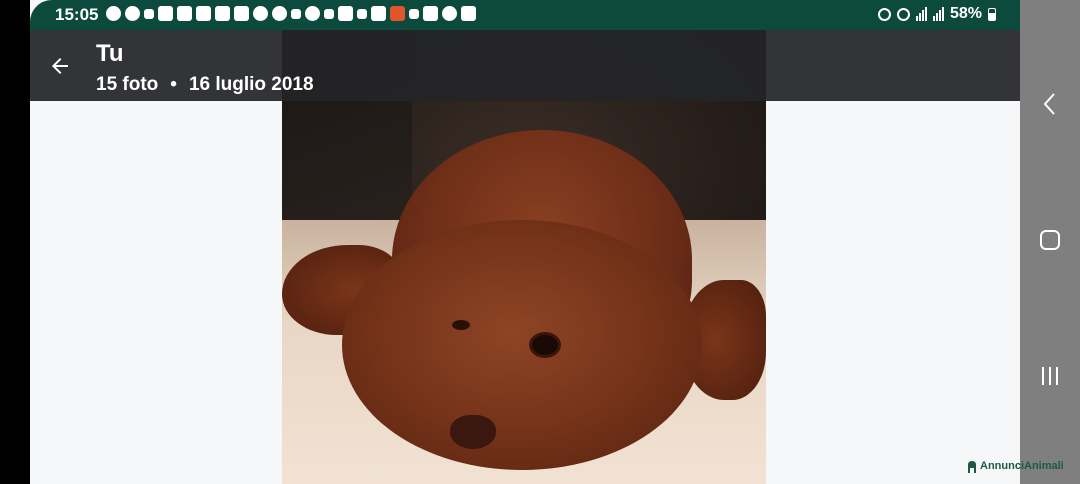 This screenshot has width=1080, height=484. I want to click on back-nav-button, so click(1050, 104).